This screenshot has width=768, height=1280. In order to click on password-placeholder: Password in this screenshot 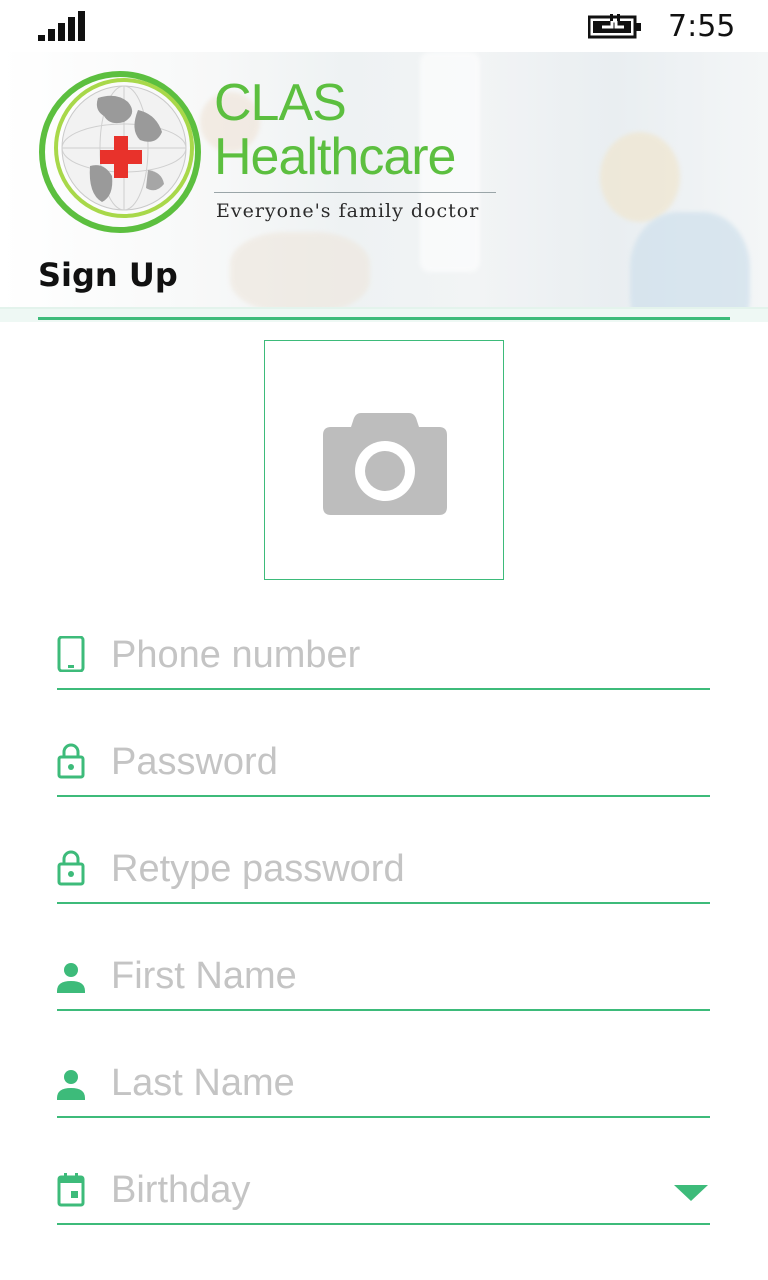, I will do `click(194, 762)`.